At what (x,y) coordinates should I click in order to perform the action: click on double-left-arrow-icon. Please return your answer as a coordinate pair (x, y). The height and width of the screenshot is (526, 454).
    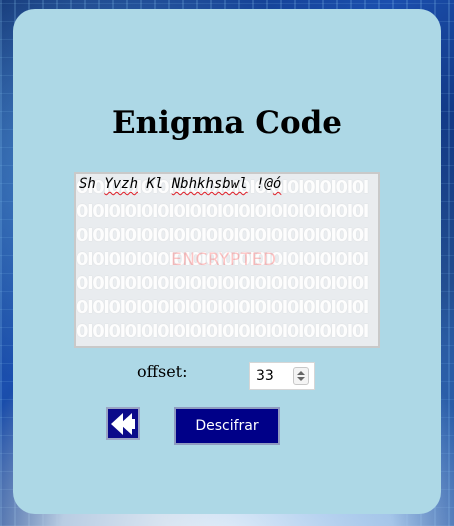
    Looking at the image, I should click on (123, 424).